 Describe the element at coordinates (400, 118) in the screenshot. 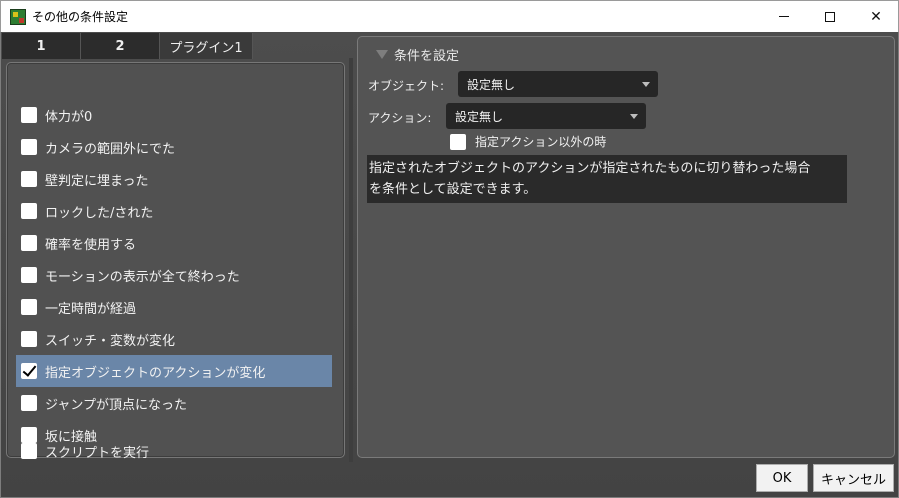

I see `action-label: アクション:` at that location.